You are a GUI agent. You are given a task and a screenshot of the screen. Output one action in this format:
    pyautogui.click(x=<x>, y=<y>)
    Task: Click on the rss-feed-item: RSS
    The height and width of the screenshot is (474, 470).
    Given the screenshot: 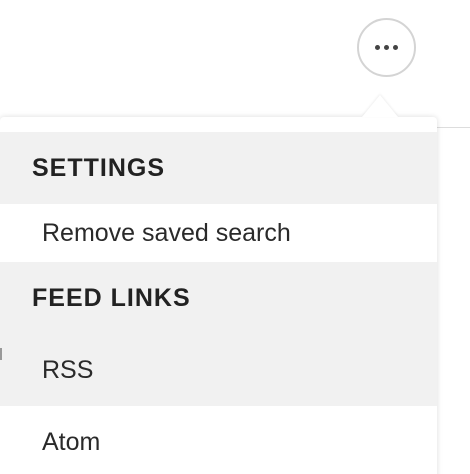 What is the action you would take?
    pyautogui.click(x=218, y=370)
    